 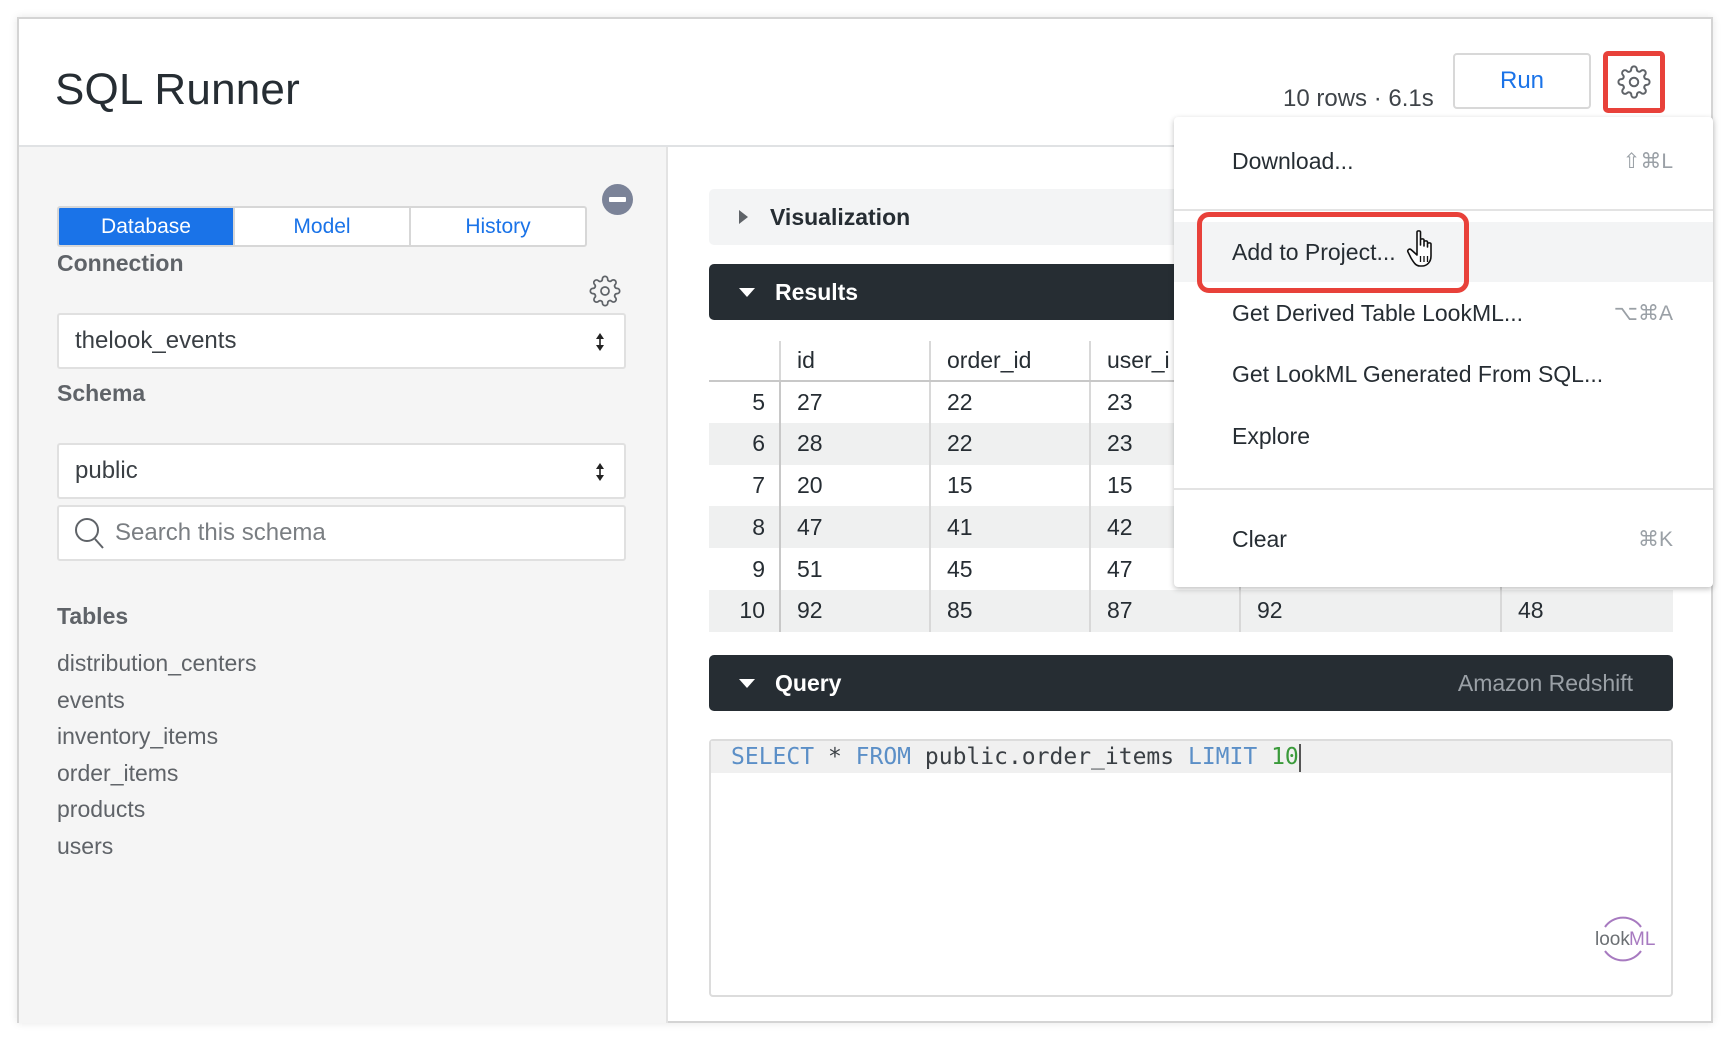 What do you see at coordinates (156, 663) in the screenshot?
I see `table-item: distribution_centers` at bounding box center [156, 663].